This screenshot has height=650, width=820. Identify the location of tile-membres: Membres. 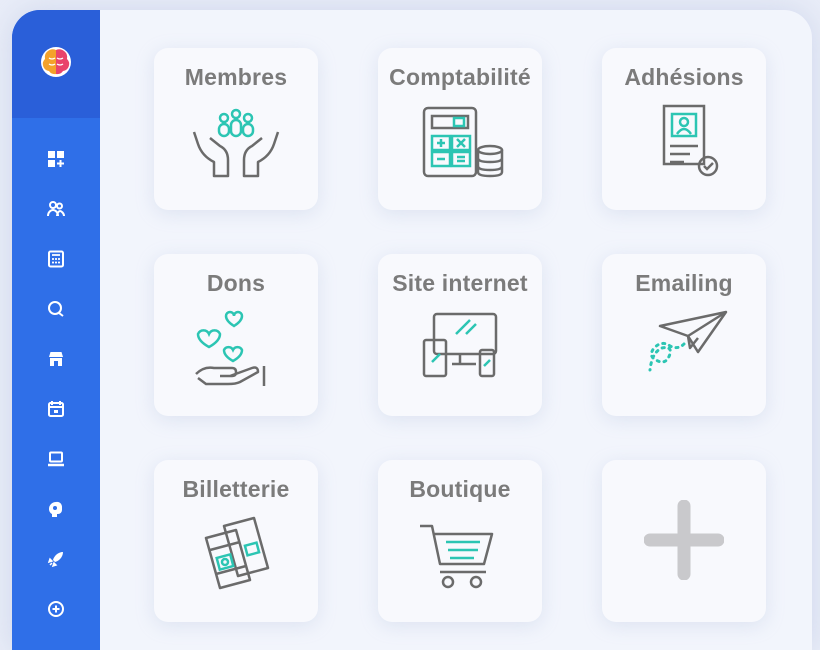
(236, 129).